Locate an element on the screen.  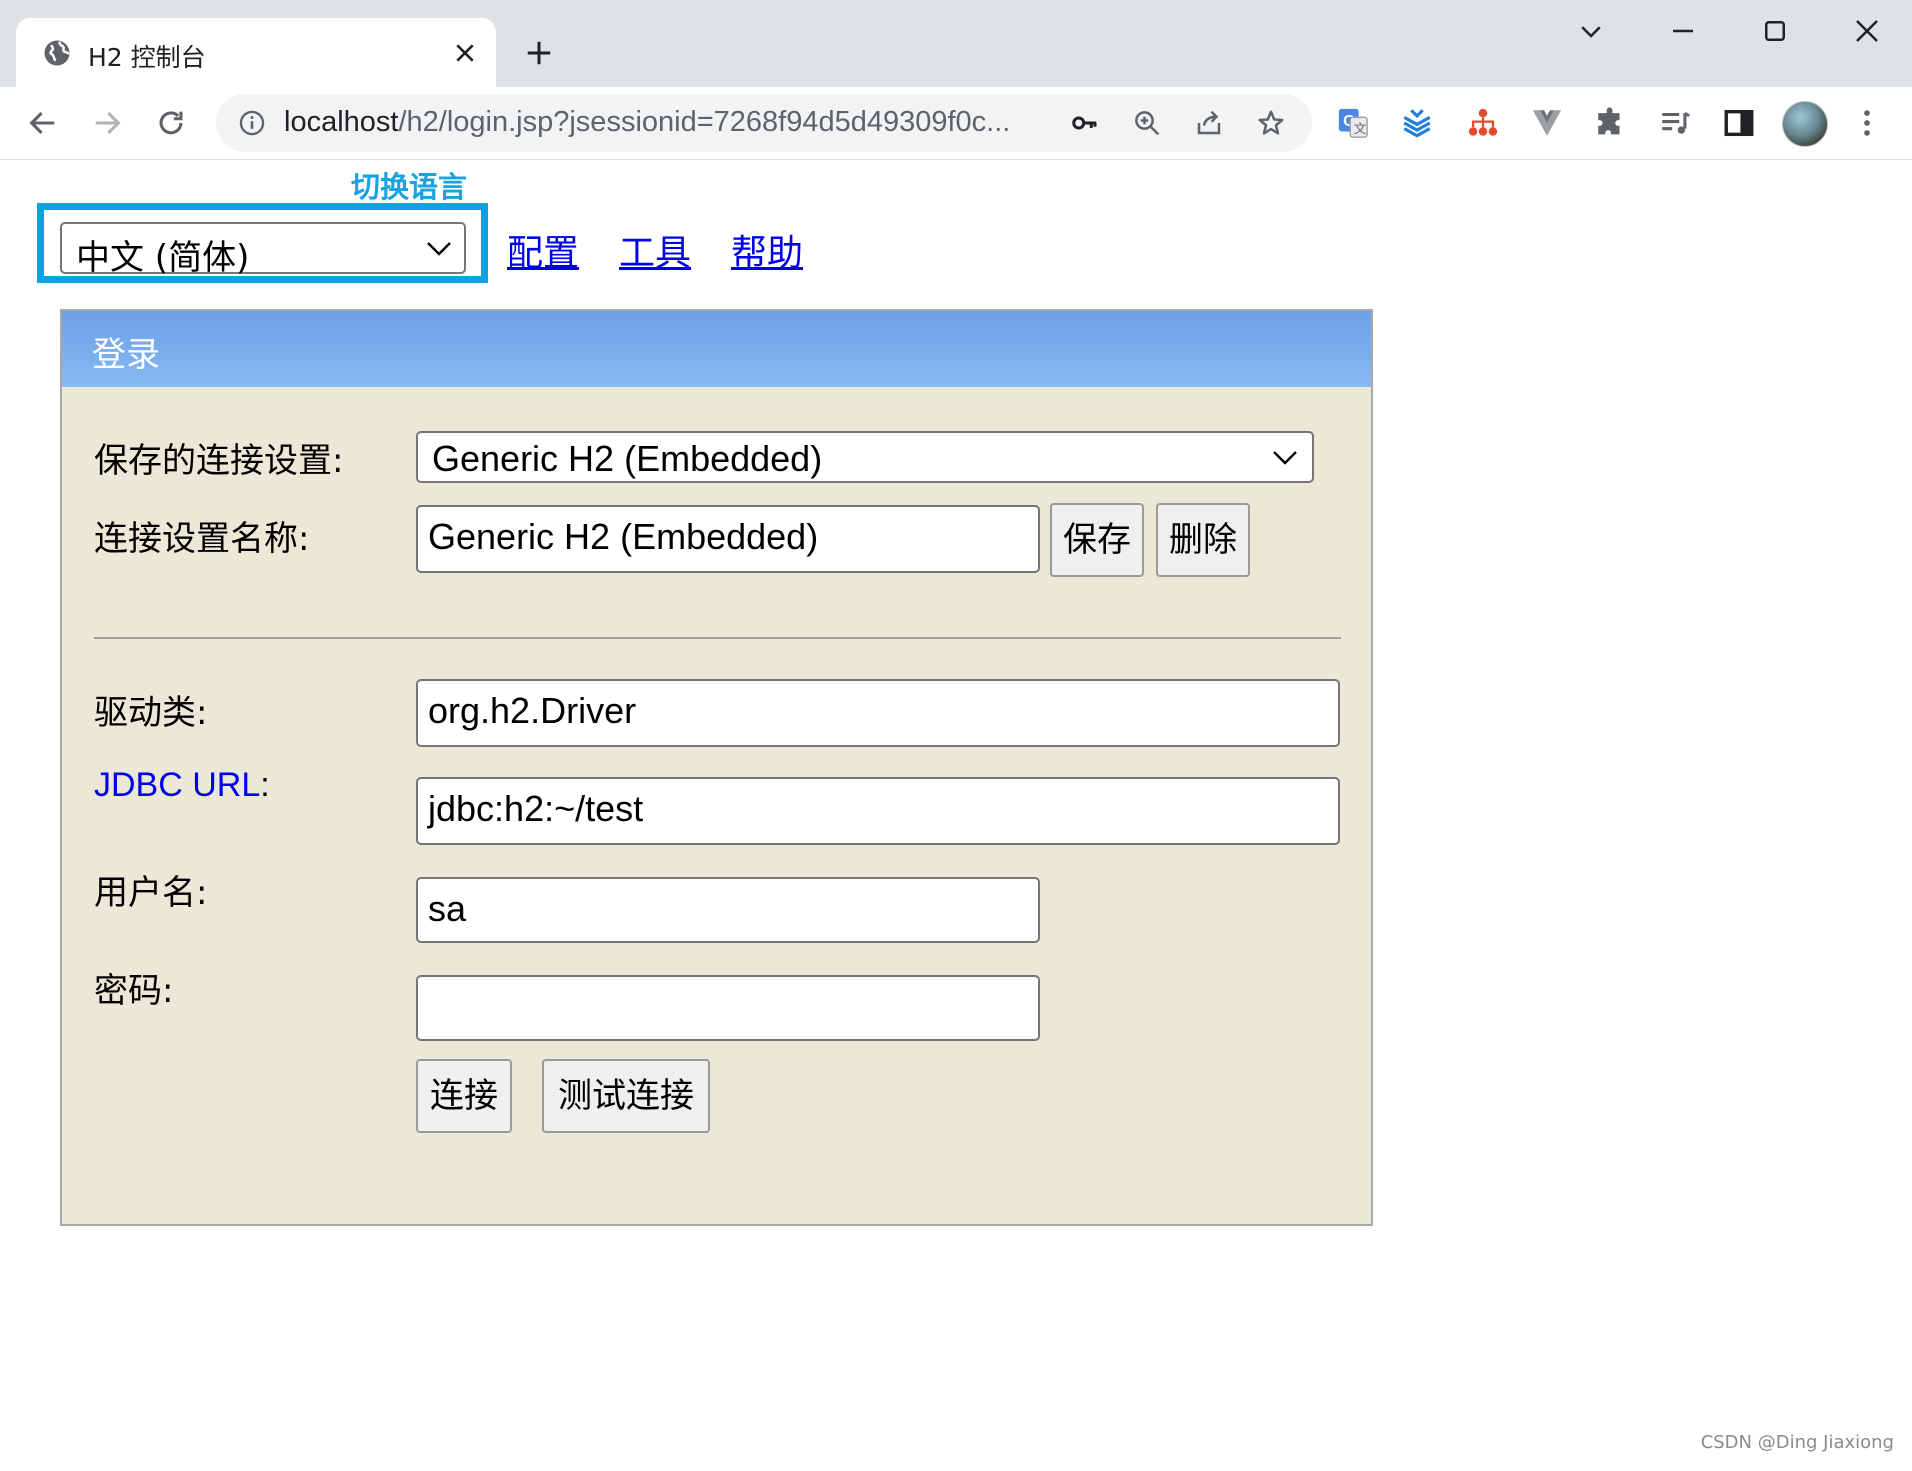
login-header: 登录 is located at coordinates (716, 349).